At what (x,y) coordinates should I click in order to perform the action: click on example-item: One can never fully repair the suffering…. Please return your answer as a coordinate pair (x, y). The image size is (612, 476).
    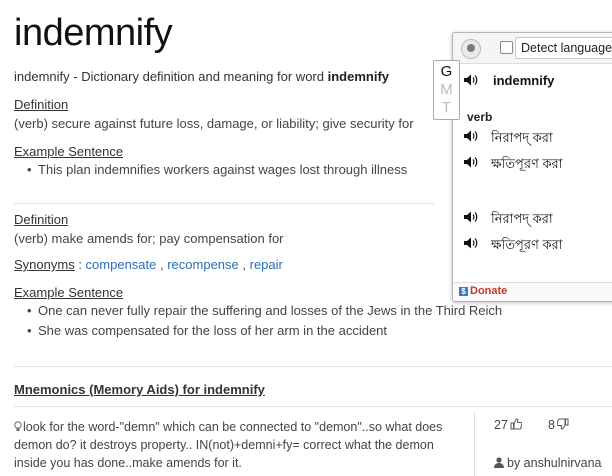
    Looking at the image, I should click on (263, 311).